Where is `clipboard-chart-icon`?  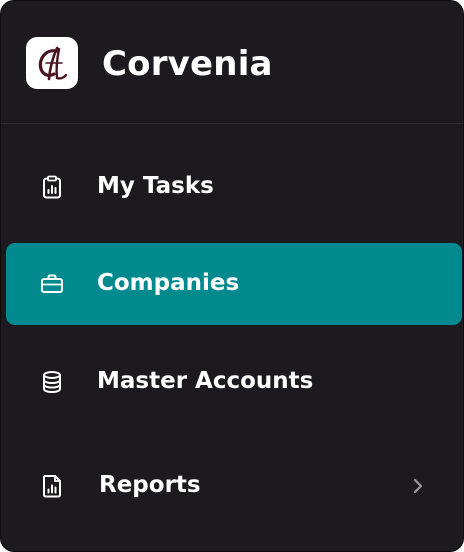
clipboard-chart-icon is located at coordinates (52, 187).